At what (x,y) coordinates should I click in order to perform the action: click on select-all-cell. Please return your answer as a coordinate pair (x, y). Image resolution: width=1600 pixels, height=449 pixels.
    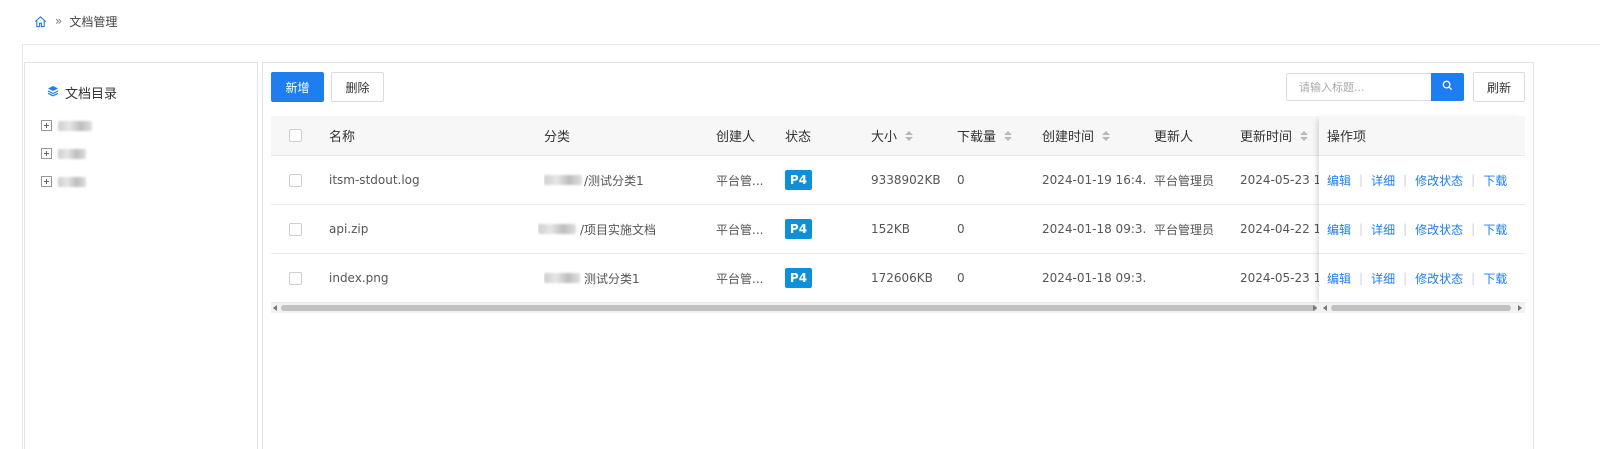
    Looking at the image, I should click on (299, 135).